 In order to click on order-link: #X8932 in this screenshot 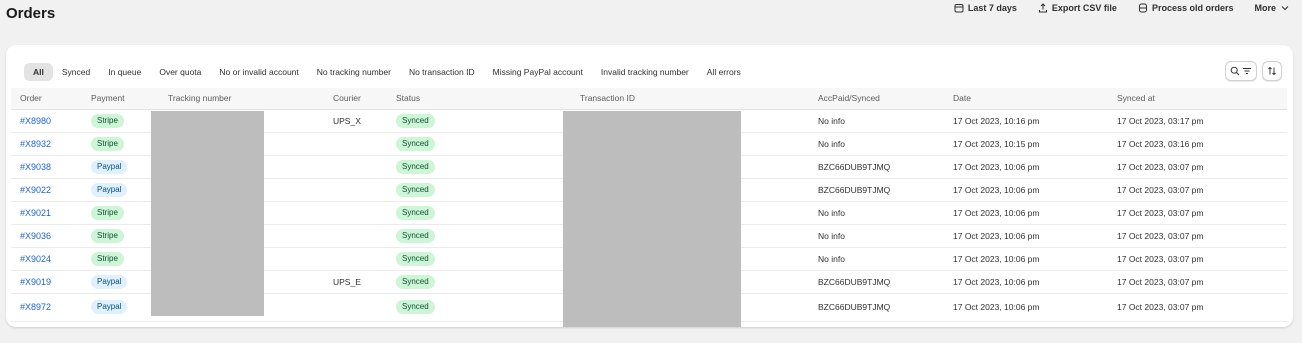, I will do `click(35, 144)`.